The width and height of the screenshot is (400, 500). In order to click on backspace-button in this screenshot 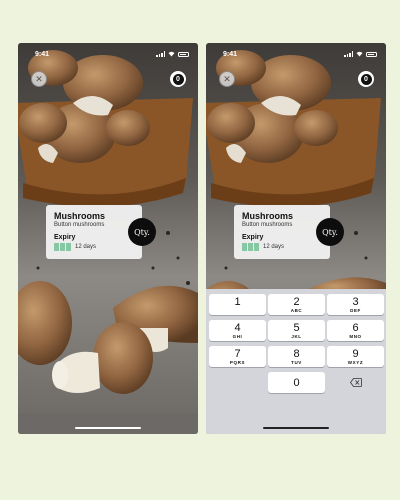, I will do `click(355, 382)`.